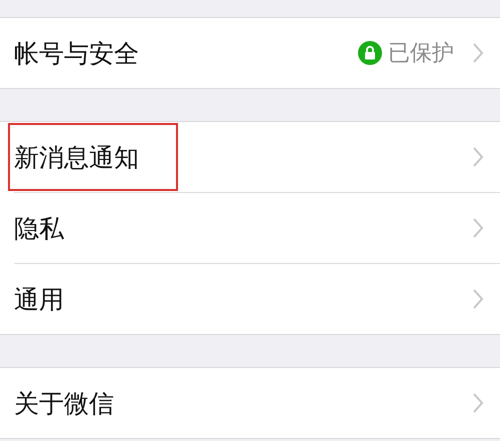 Image resolution: width=500 pixels, height=441 pixels. Describe the element at coordinates (77, 54) in the screenshot. I see `row-label: 帐号与安全` at that location.